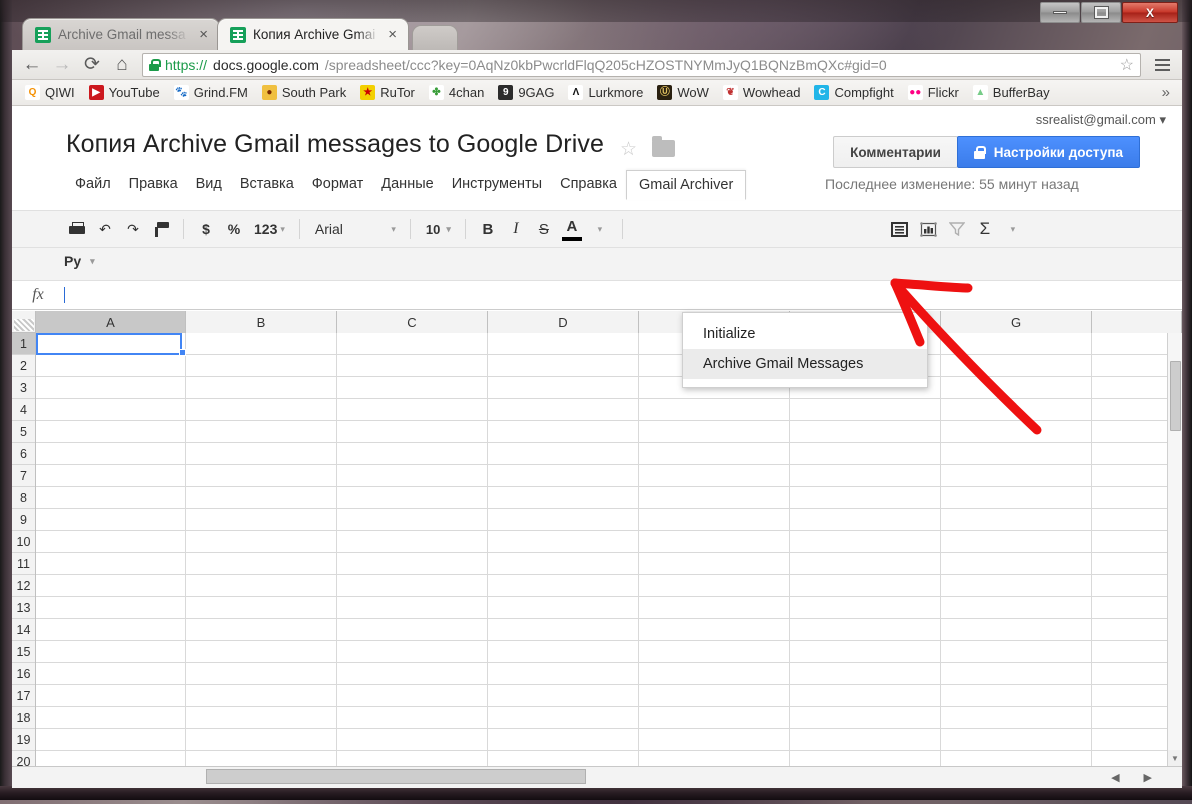  What do you see at coordinates (23, 740) in the screenshot?
I see `row-header-19: 19` at bounding box center [23, 740].